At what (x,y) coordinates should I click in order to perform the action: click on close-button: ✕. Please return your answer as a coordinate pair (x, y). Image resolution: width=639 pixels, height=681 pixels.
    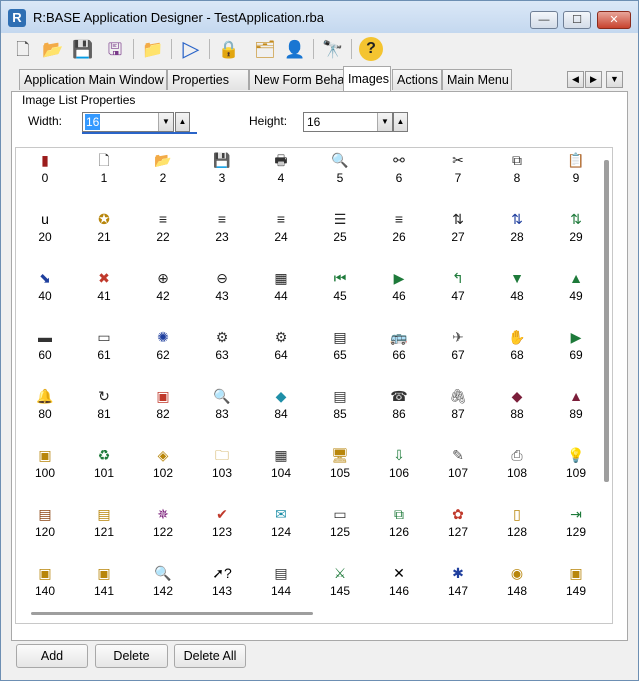
    Looking at the image, I should click on (614, 20).